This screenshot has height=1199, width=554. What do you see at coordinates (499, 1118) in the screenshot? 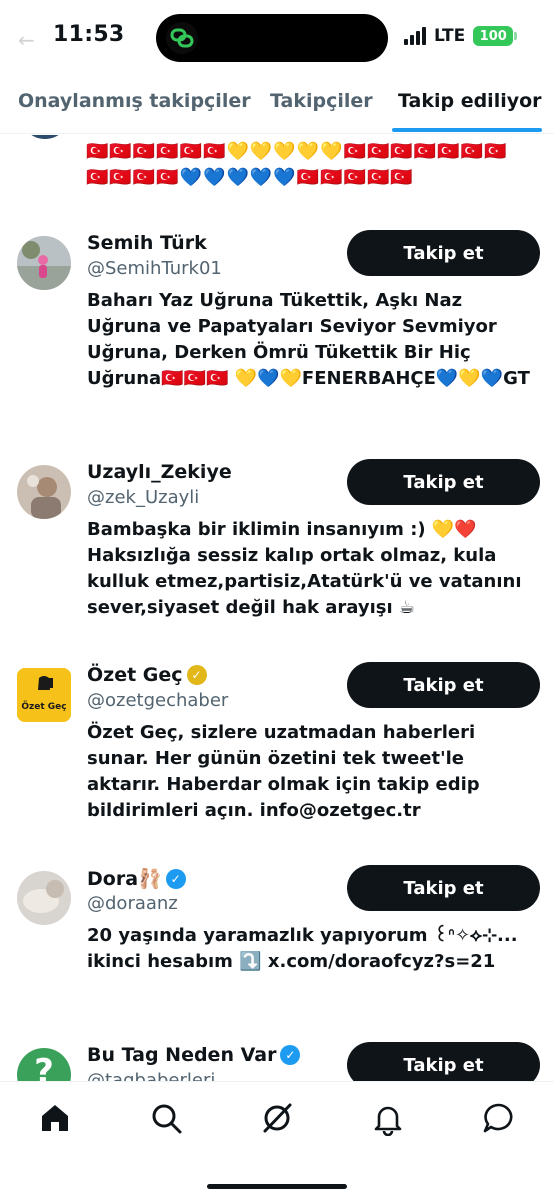
I see `messages-icon` at bounding box center [499, 1118].